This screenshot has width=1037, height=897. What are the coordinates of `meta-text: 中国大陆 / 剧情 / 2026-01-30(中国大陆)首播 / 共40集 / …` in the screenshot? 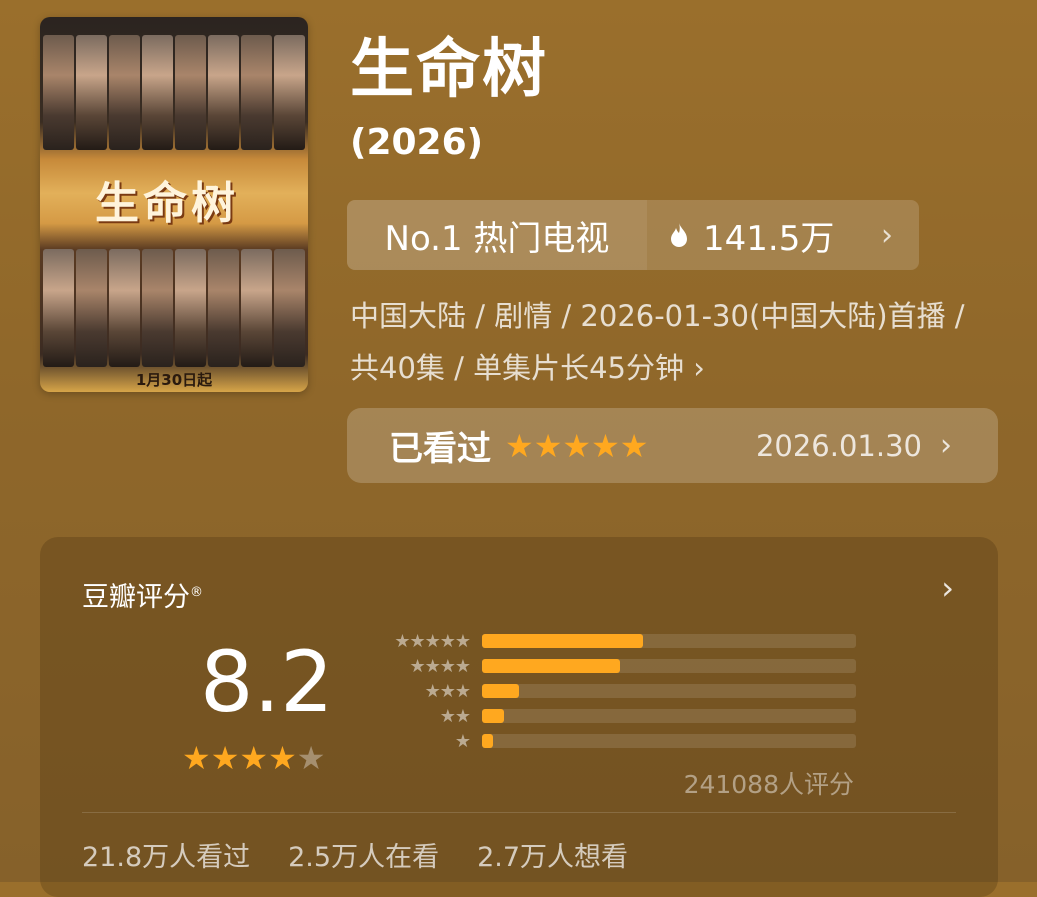 It's located at (657, 342).